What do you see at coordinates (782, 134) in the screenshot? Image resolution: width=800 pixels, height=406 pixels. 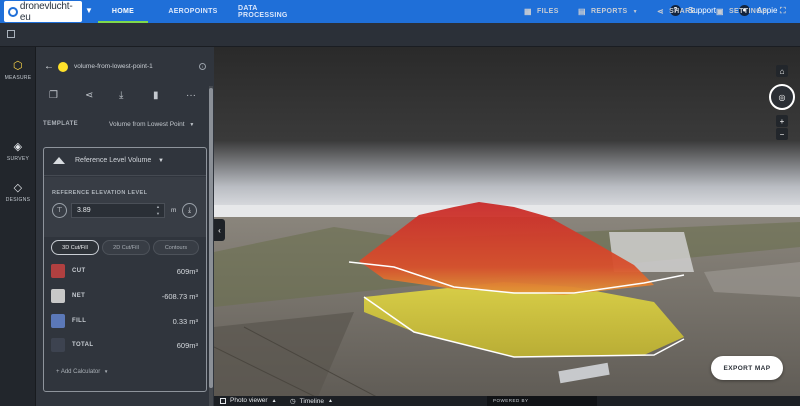 I see `zoom-out-icon: −` at bounding box center [782, 134].